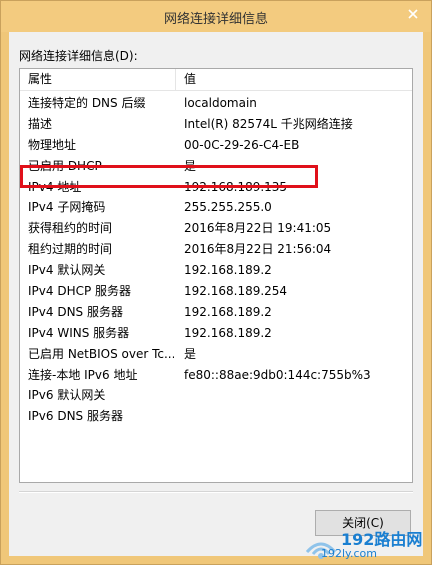 The image size is (432, 565). I want to click on row-property: 获得租约的时间, so click(70, 228).